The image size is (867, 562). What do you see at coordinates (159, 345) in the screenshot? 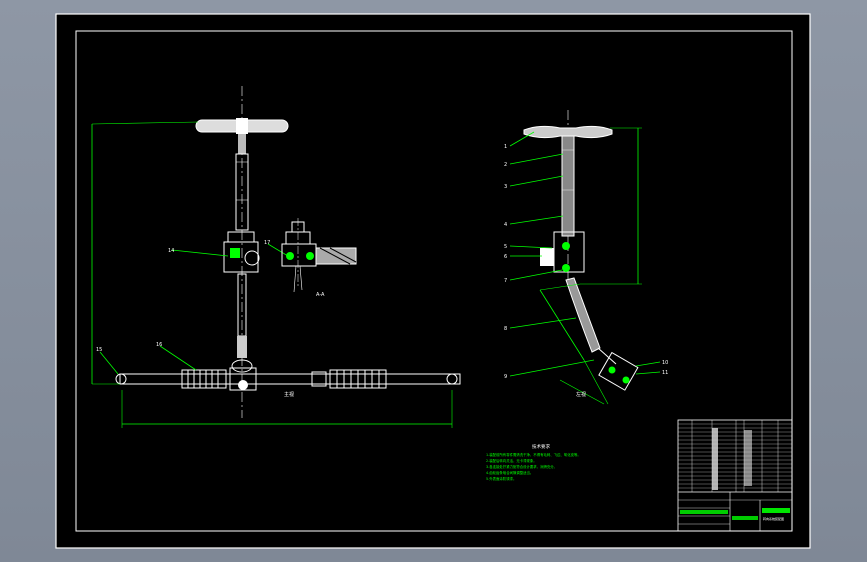
I see `leader-number: 16` at bounding box center [159, 345].